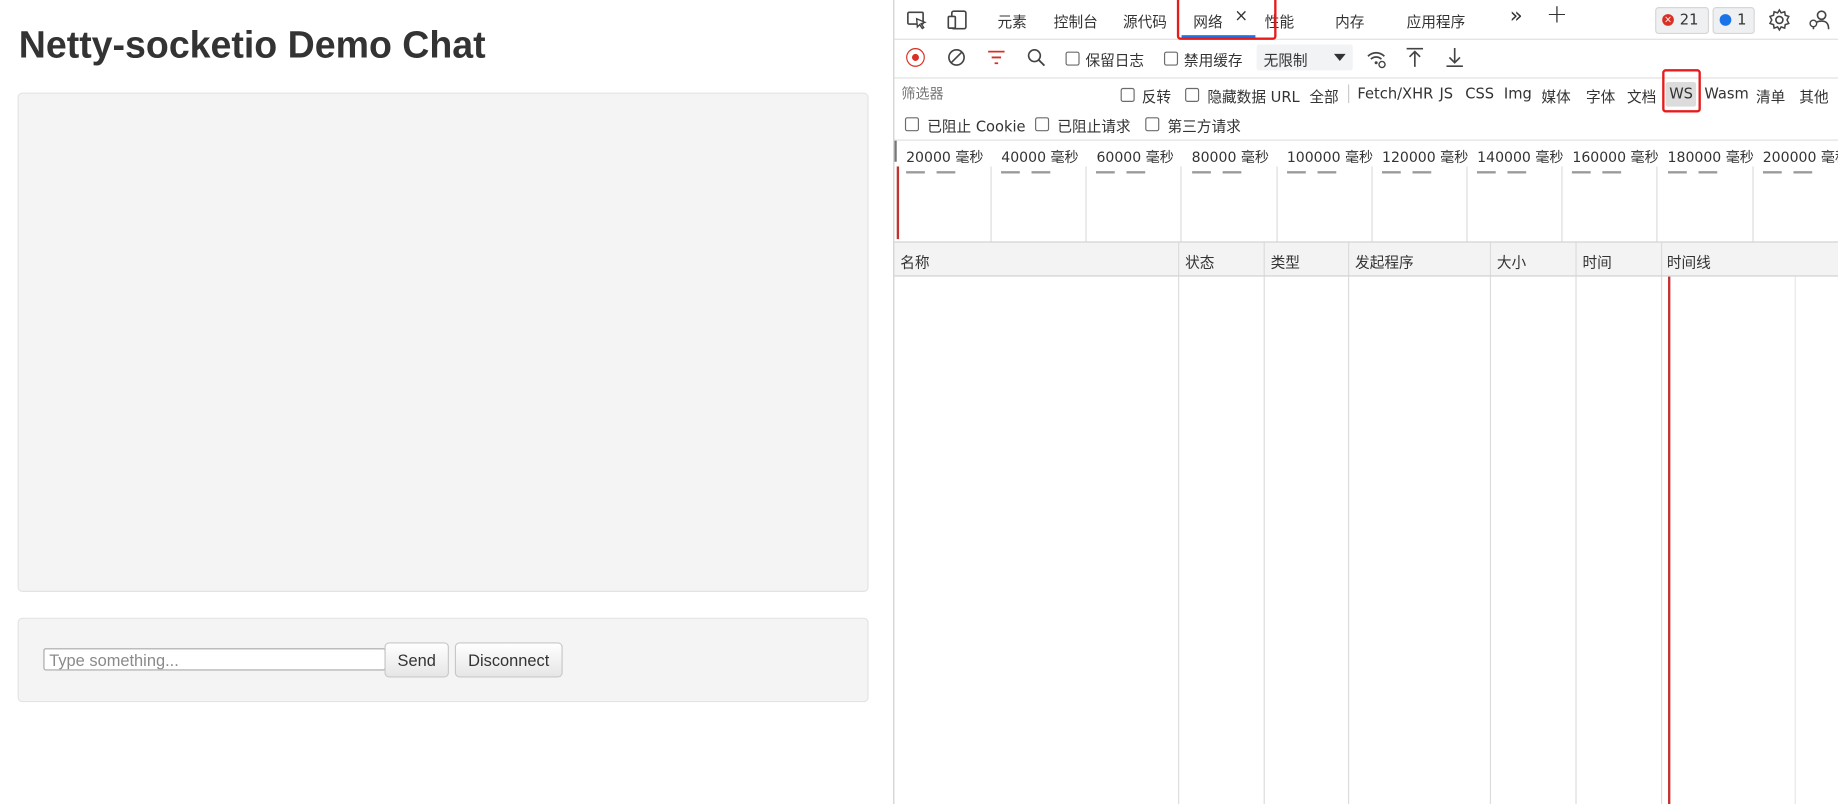 The width and height of the screenshot is (1838, 804). I want to click on hide-data-url-label: 隐藏数据 URL, so click(1253, 96).